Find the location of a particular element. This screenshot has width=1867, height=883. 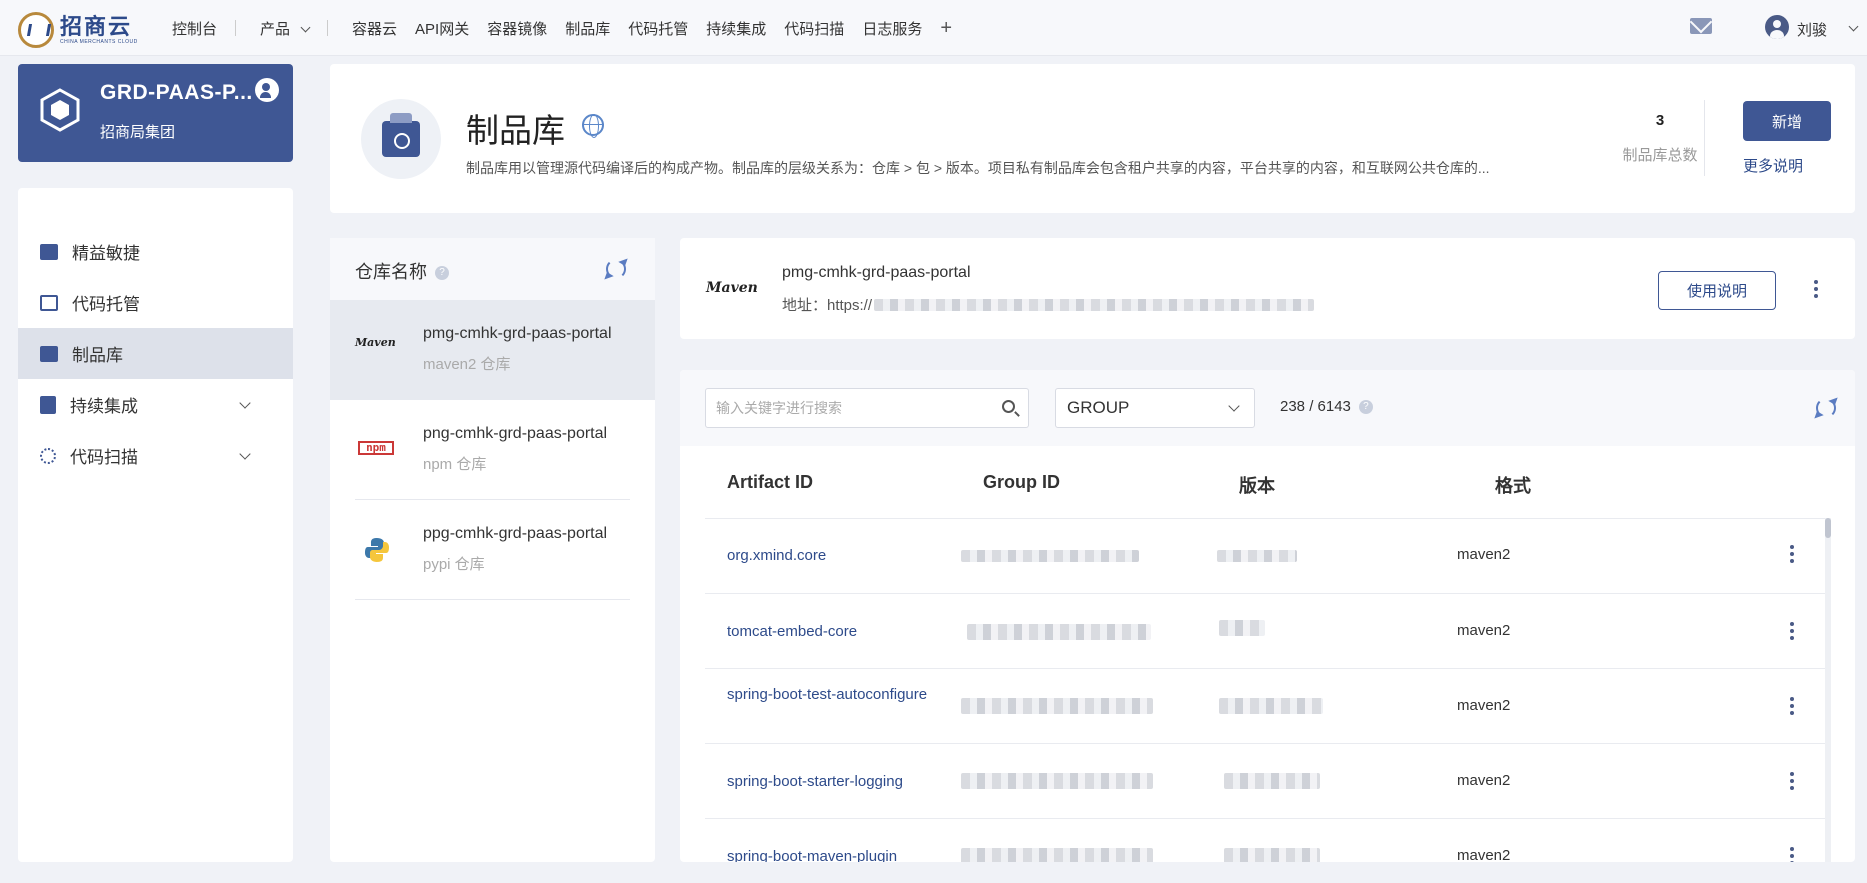

repo-address-label: 地址：https:// is located at coordinates (827, 305).